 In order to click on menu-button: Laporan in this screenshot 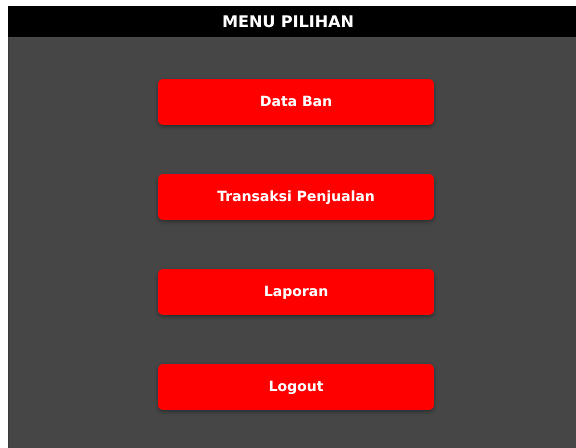, I will do `click(296, 292)`.